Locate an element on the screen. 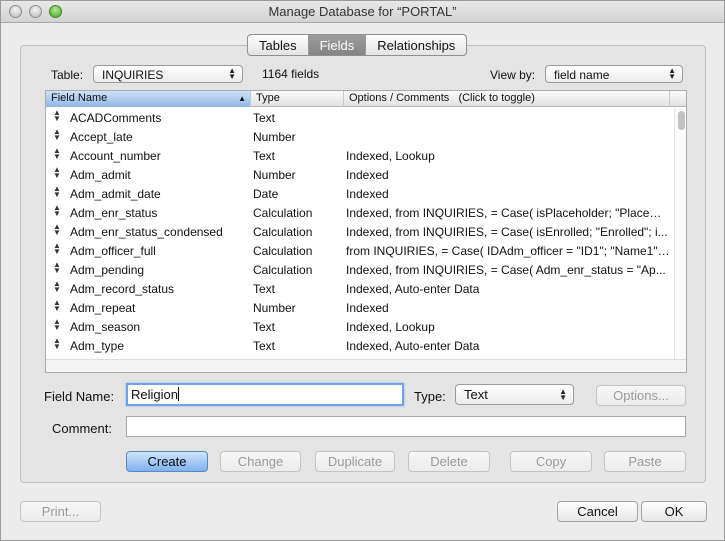 The image size is (725, 541). scrollbar-thumb is located at coordinates (681, 120).